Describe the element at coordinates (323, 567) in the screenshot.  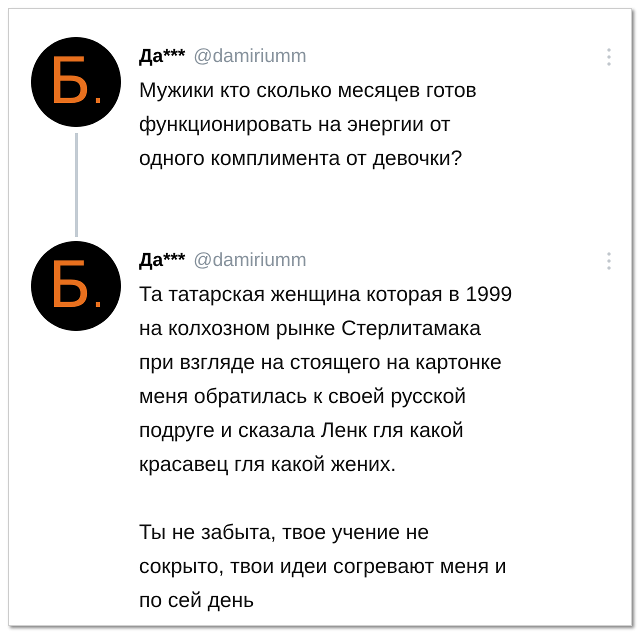
I see `tweet-text: Ты не забыта, твое учение не сокрыто, твои идеи согревают меня и по сей день` at that location.